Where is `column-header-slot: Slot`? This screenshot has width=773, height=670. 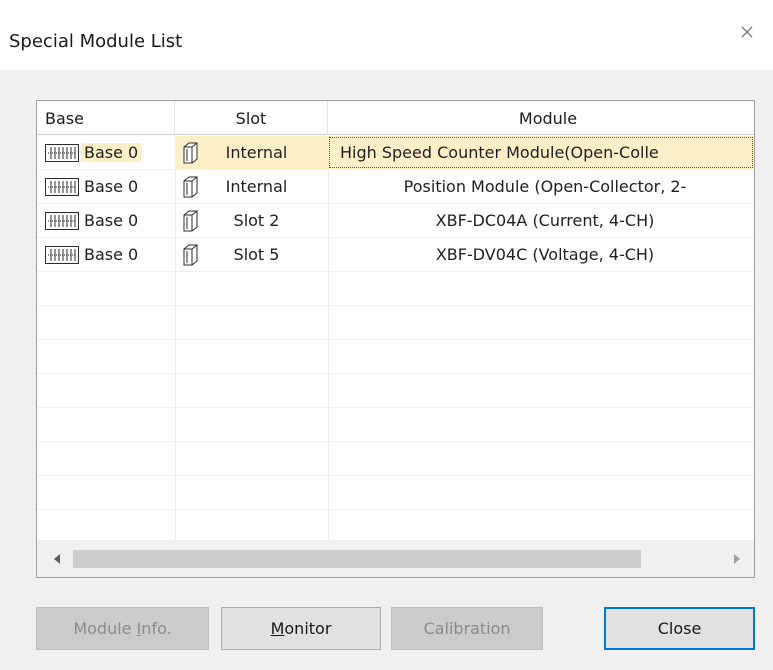 column-header-slot: Slot is located at coordinates (251, 118).